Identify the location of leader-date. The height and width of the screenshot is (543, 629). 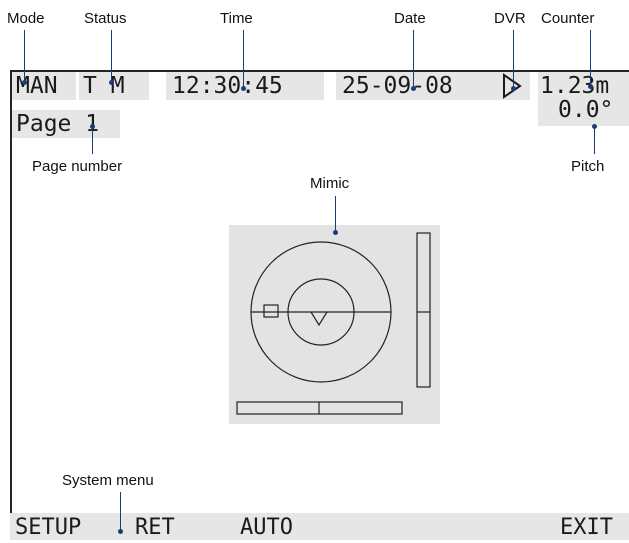
(413, 58).